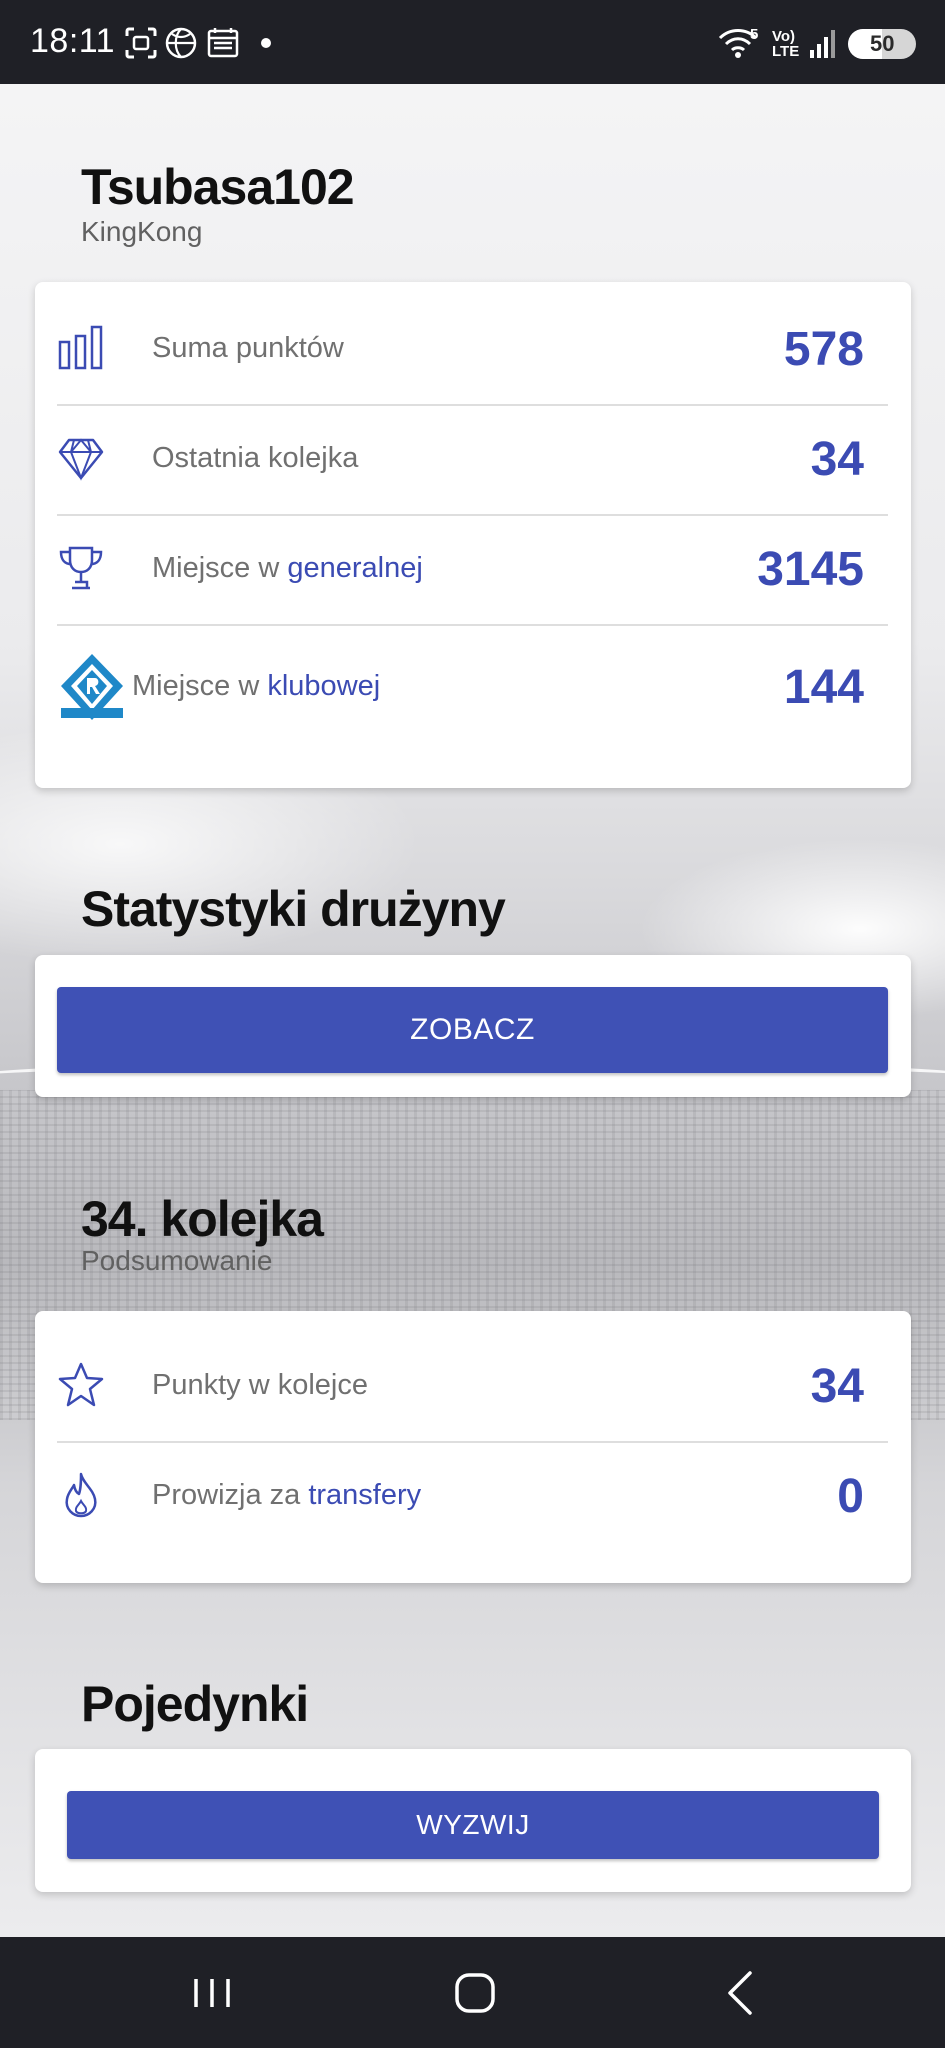  Describe the element at coordinates (195, 1704) in the screenshot. I see `duels-title: Pojedynki` at that location.